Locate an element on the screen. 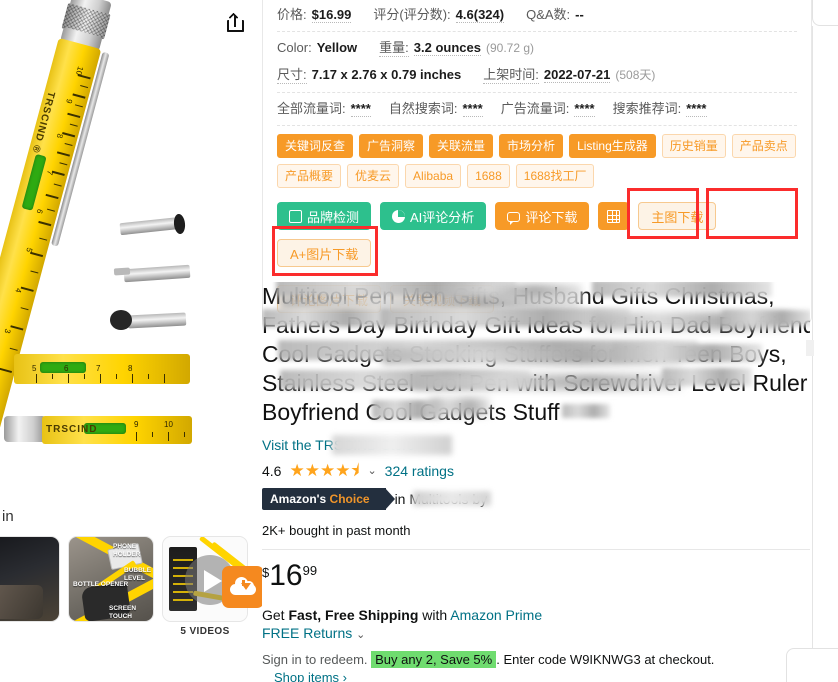  field-dimensions: 尺寸: 7.17 x 2.76 x 0.79 inches is located at coordinates (369, 74).